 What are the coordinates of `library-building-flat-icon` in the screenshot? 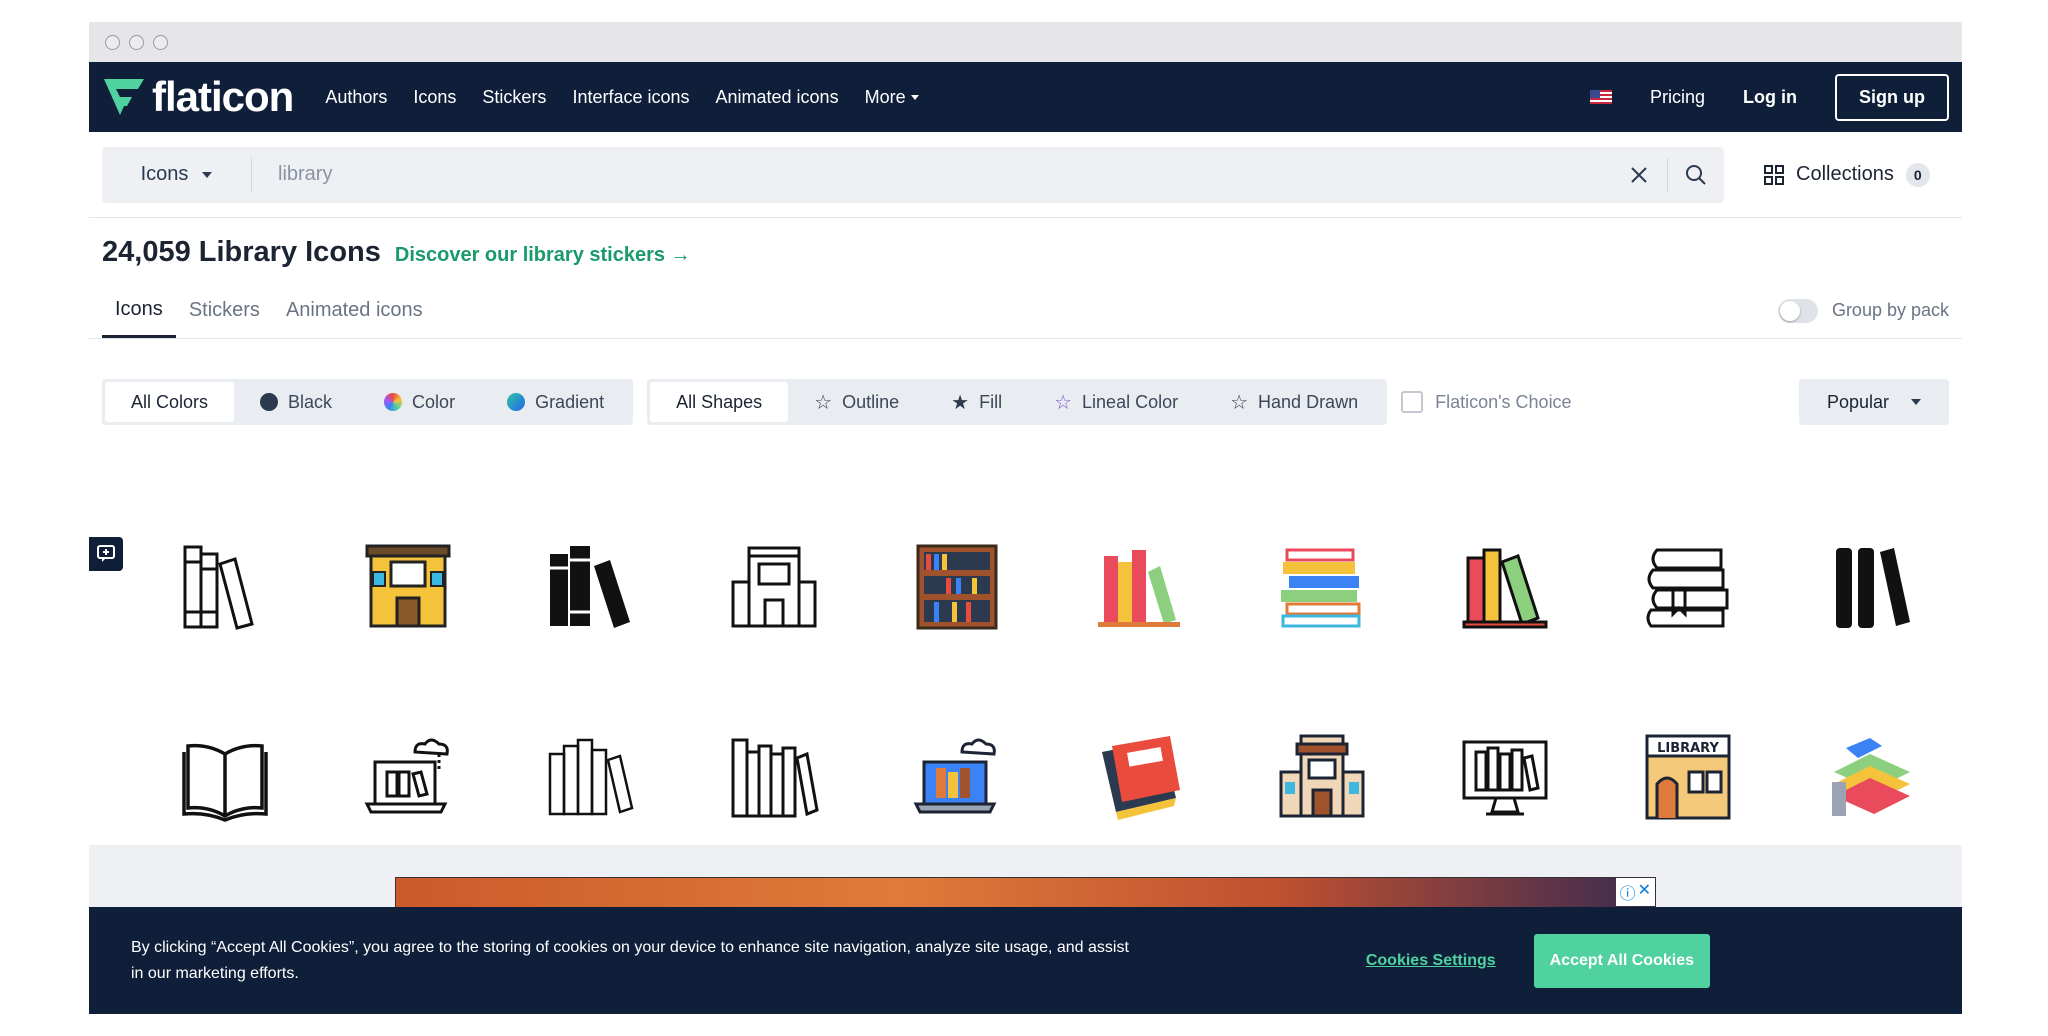 It's located at (1322, 776).